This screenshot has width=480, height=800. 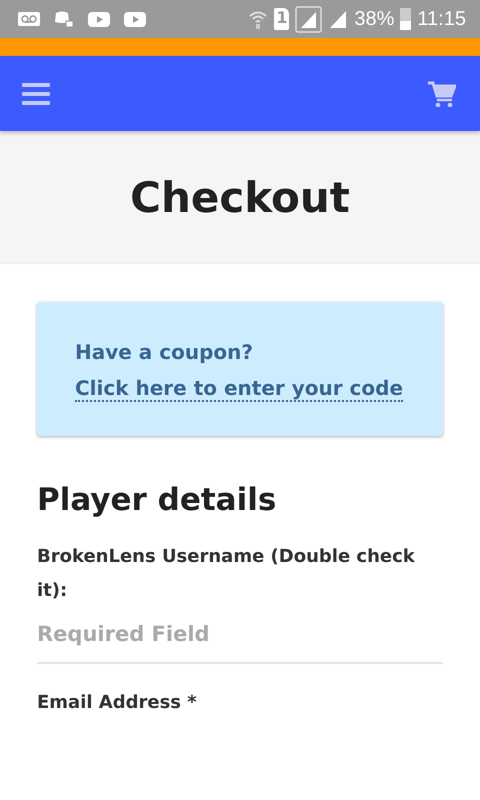 I want to click on field-label: Email Address *, so click(x=117, y=703).